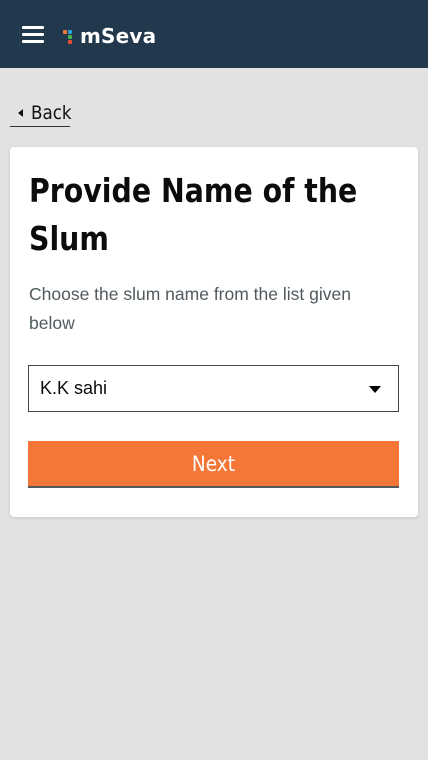 The height and width of the screenshot is (760, 428). Describe the element at coordinates (193, 214) in the screenshot. I see `page-title: Provide Name of the Slum` at that location.